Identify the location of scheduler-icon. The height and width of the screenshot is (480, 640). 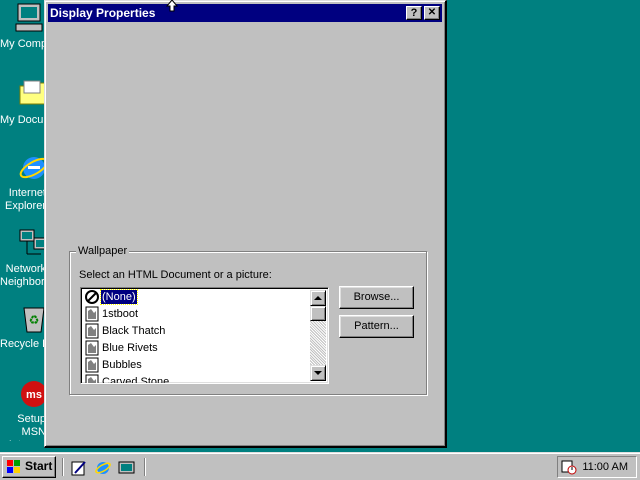
(569, 467).